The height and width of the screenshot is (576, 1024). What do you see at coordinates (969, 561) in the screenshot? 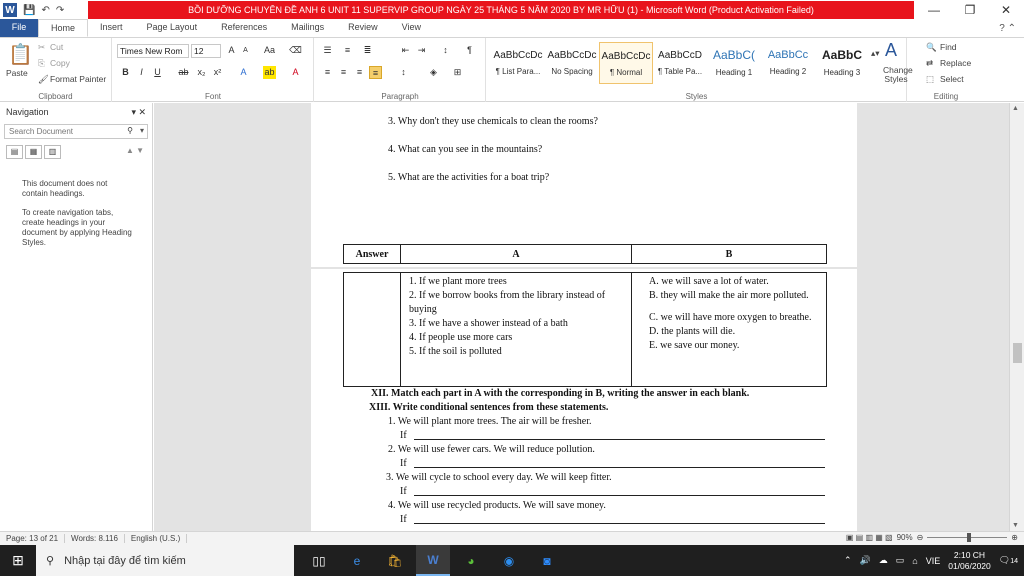
I see `clock: 2:10 CH 01/06/2020` at bounding box center [969, 561].